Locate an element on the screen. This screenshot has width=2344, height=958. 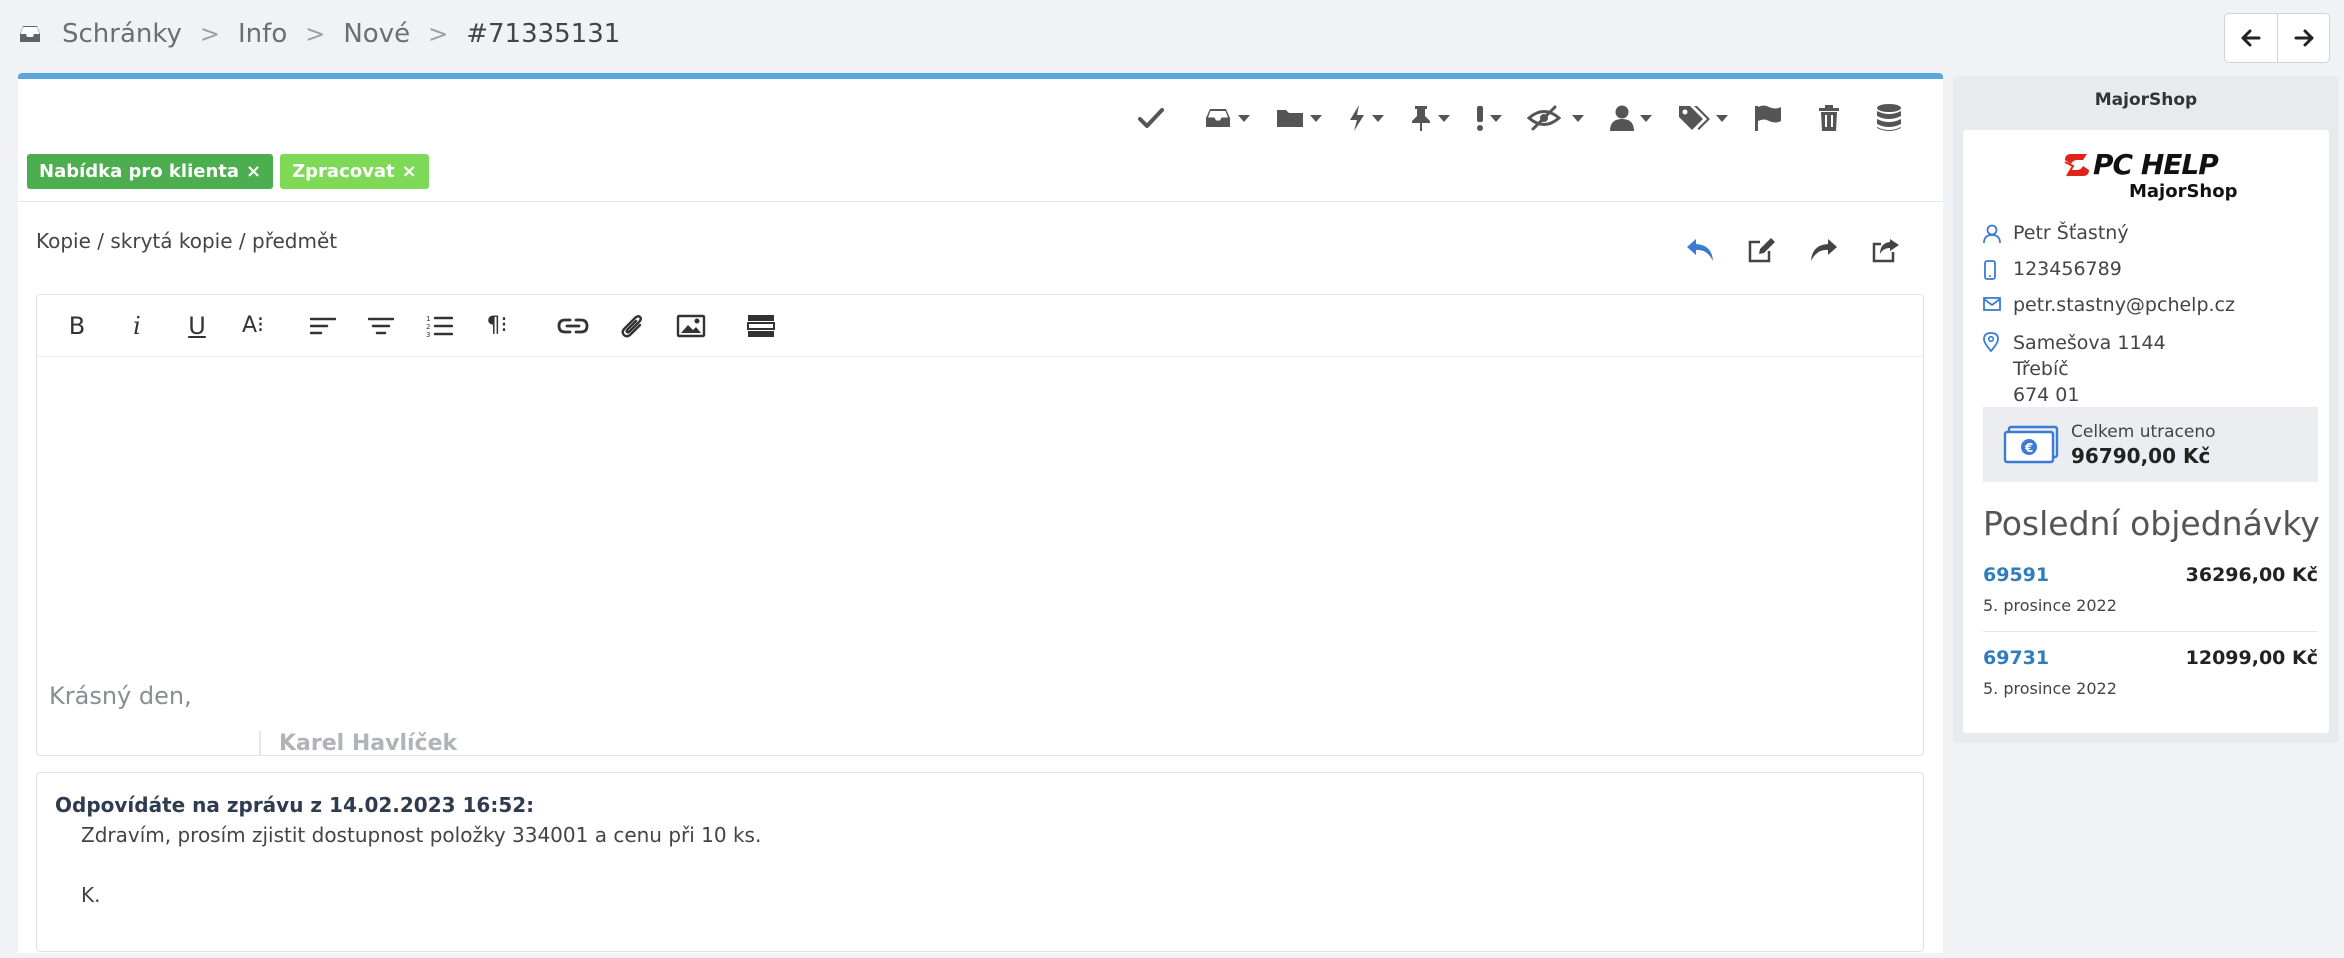
edit-icon is located at coordinates (1762, 250).